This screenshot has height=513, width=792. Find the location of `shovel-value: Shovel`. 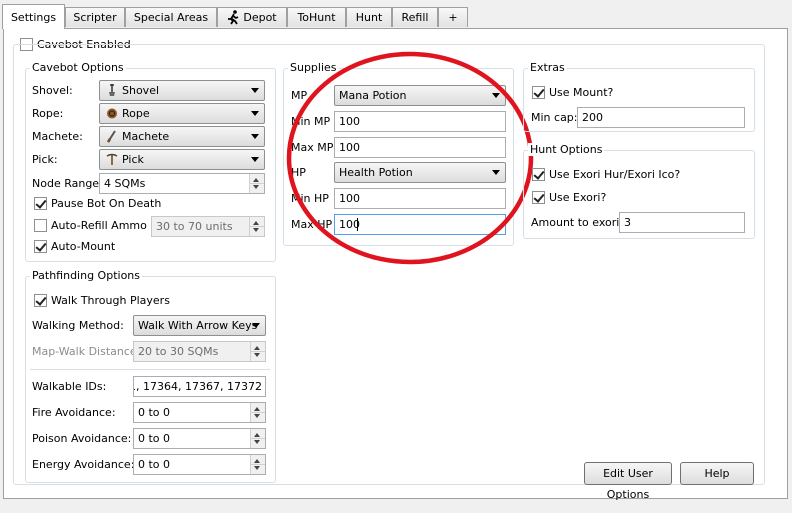

shovel-value: Shovel is located at coordinates (141, 90).